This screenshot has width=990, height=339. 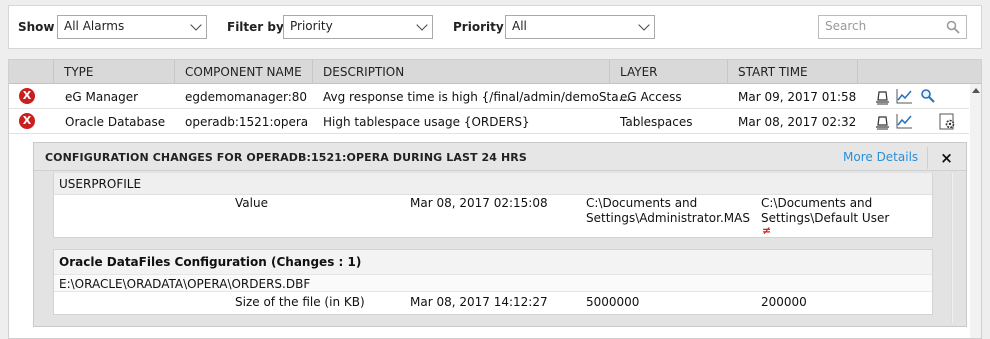 What do you see at coordinates (94, 26) in the screenshot?
I see `show-select-value: All Alarms` at bounding box center [94, 26].